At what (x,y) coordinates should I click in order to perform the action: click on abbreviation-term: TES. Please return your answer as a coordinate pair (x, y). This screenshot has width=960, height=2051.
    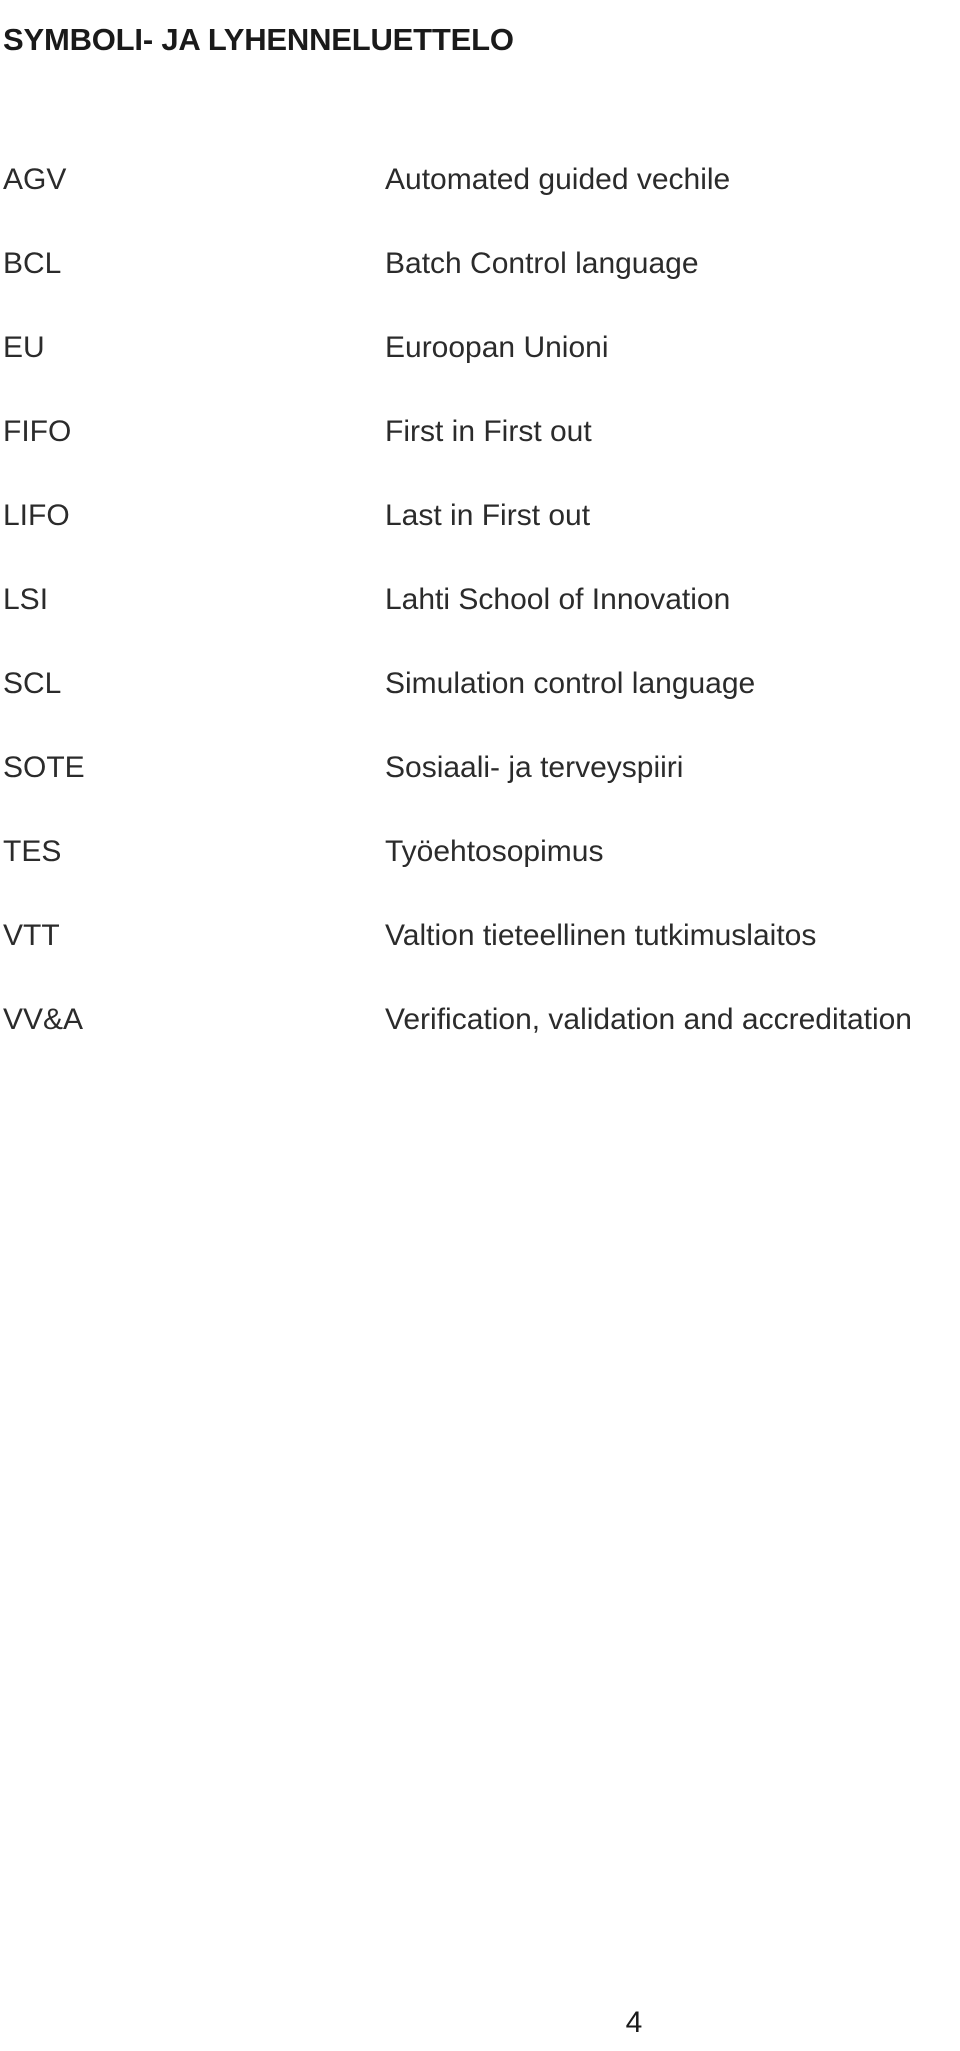
    Looking at the image, I should click on (32, 851).